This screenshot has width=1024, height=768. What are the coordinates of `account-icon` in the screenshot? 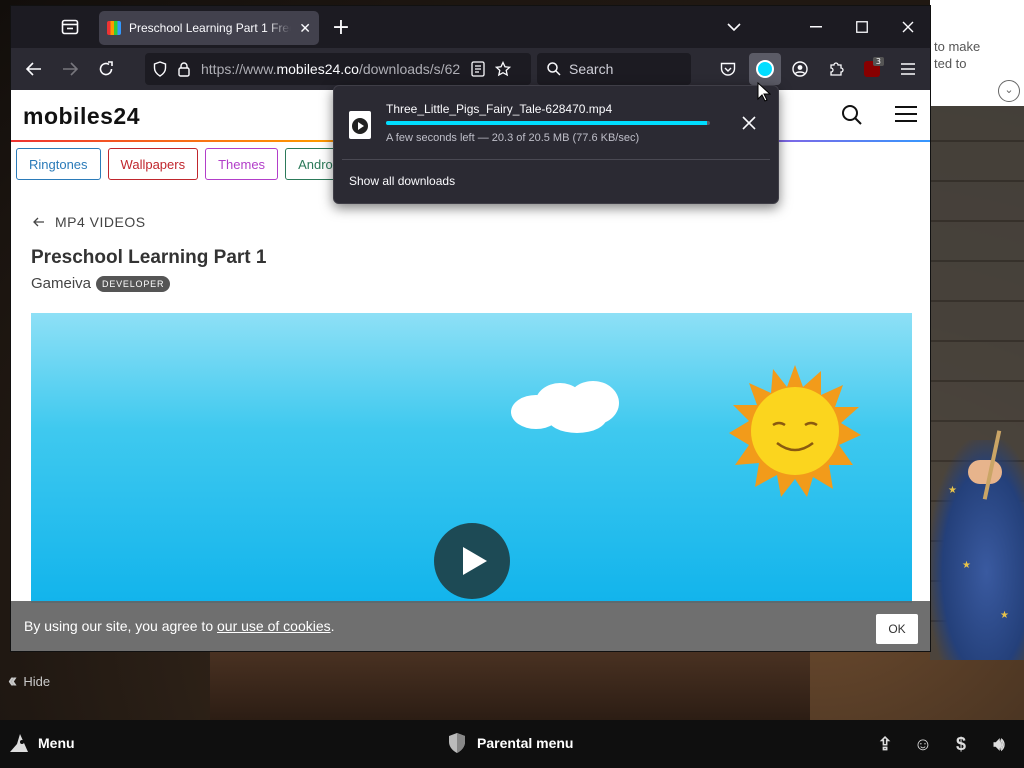 It's located at (800, 69).